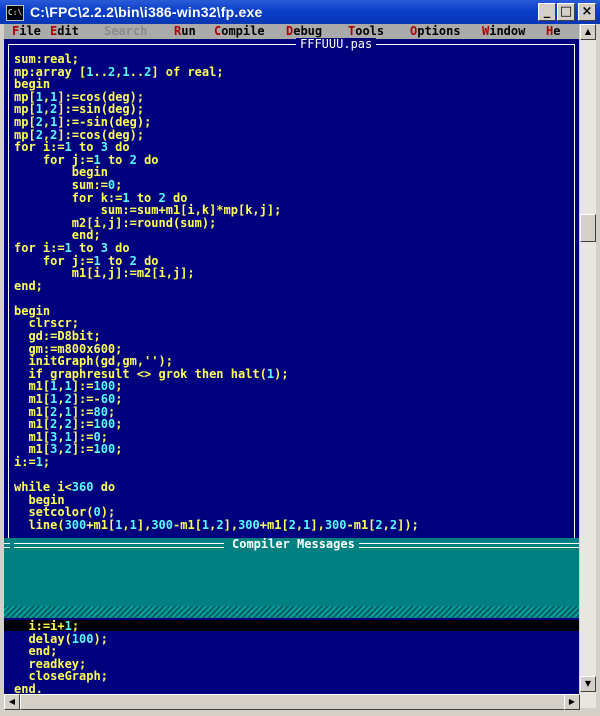 The height and width of the screenshot is (716, 600). I want to click on code-line: mp:array [1..2,1..2] of real;, so click(216, 72).